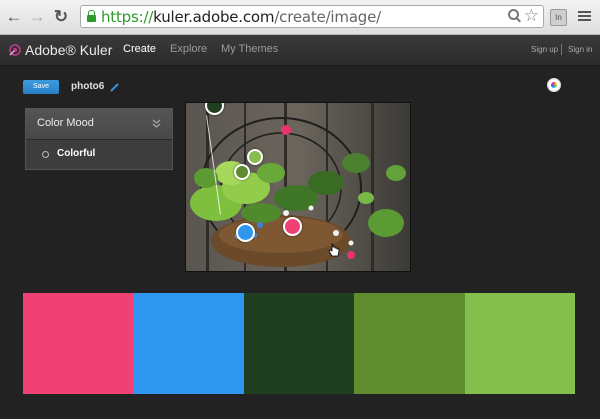  Describe the element at coordinates (245, 232) in the screenshot. I see `color-picker-blue` at that location.